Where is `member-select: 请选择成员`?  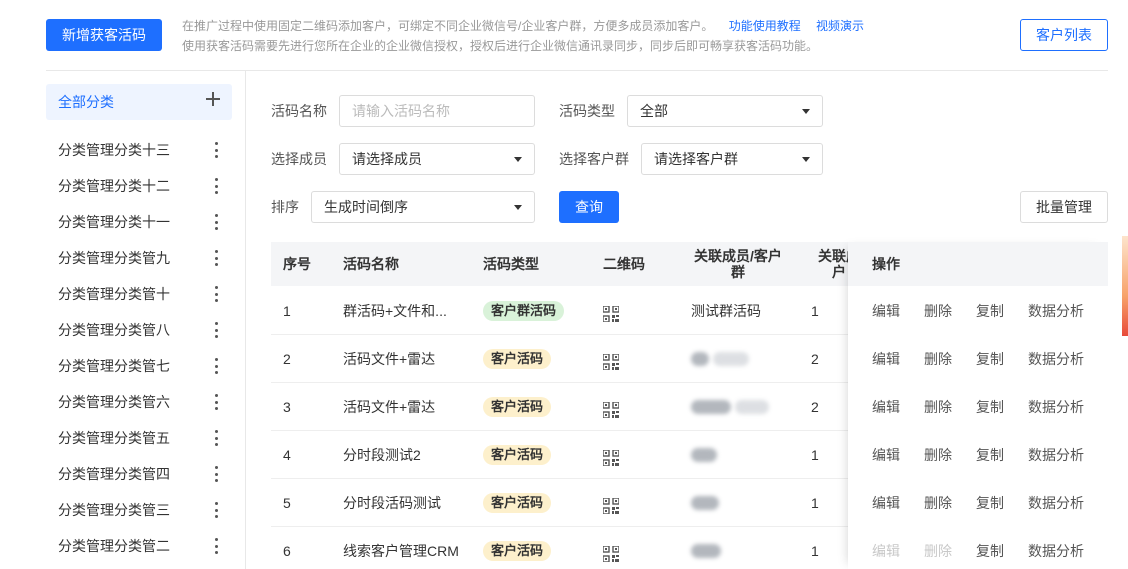
member-select: 请选择成员 is located at coordinates (437, 159).